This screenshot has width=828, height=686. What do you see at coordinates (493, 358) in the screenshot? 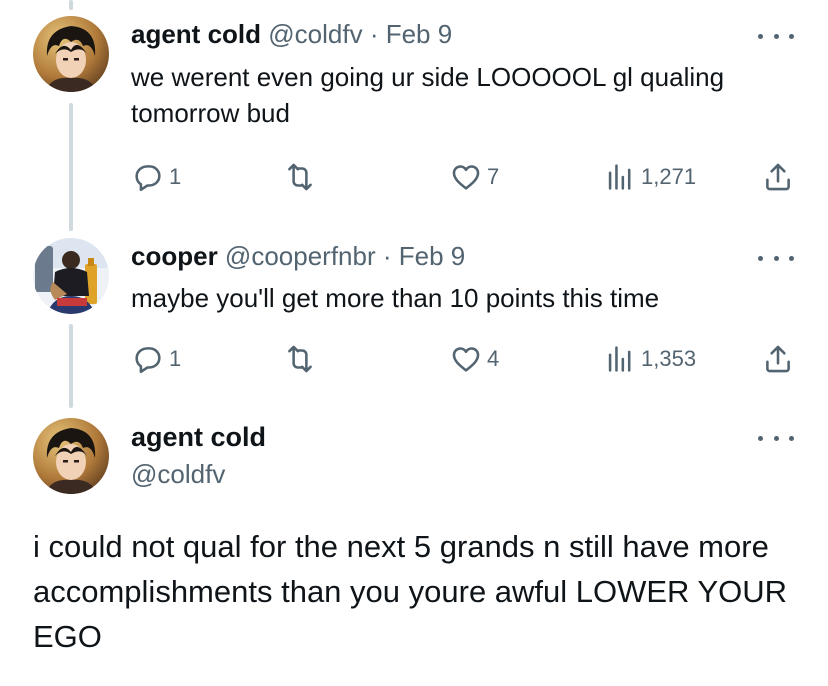
I see `like-count: 4` at bounding box center [493, 358].